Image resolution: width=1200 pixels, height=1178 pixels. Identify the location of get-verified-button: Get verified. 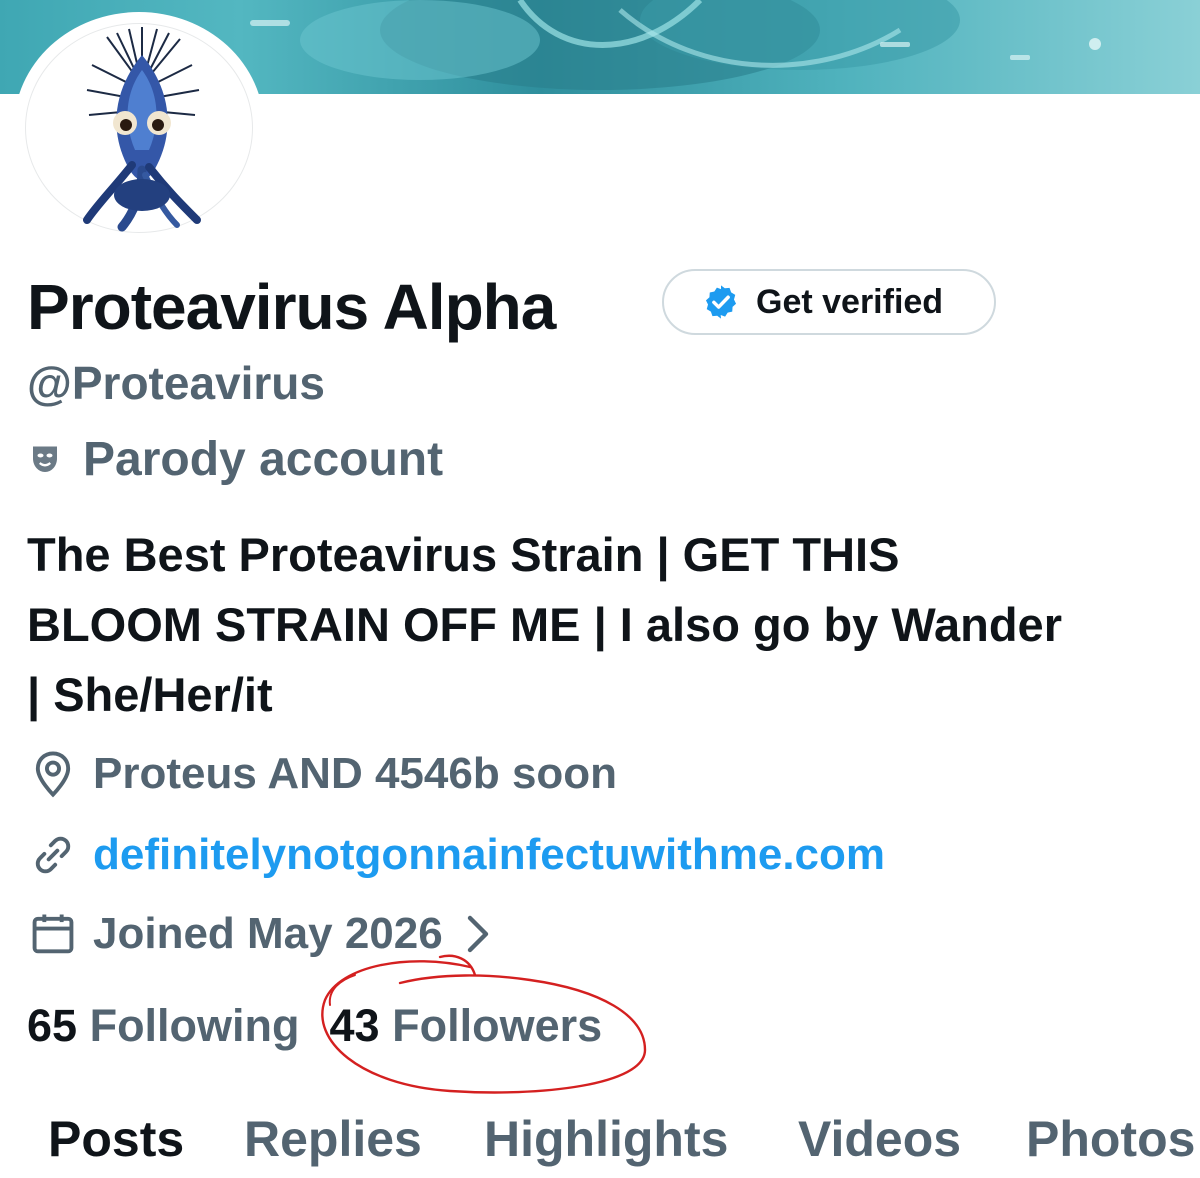
(829, 302).